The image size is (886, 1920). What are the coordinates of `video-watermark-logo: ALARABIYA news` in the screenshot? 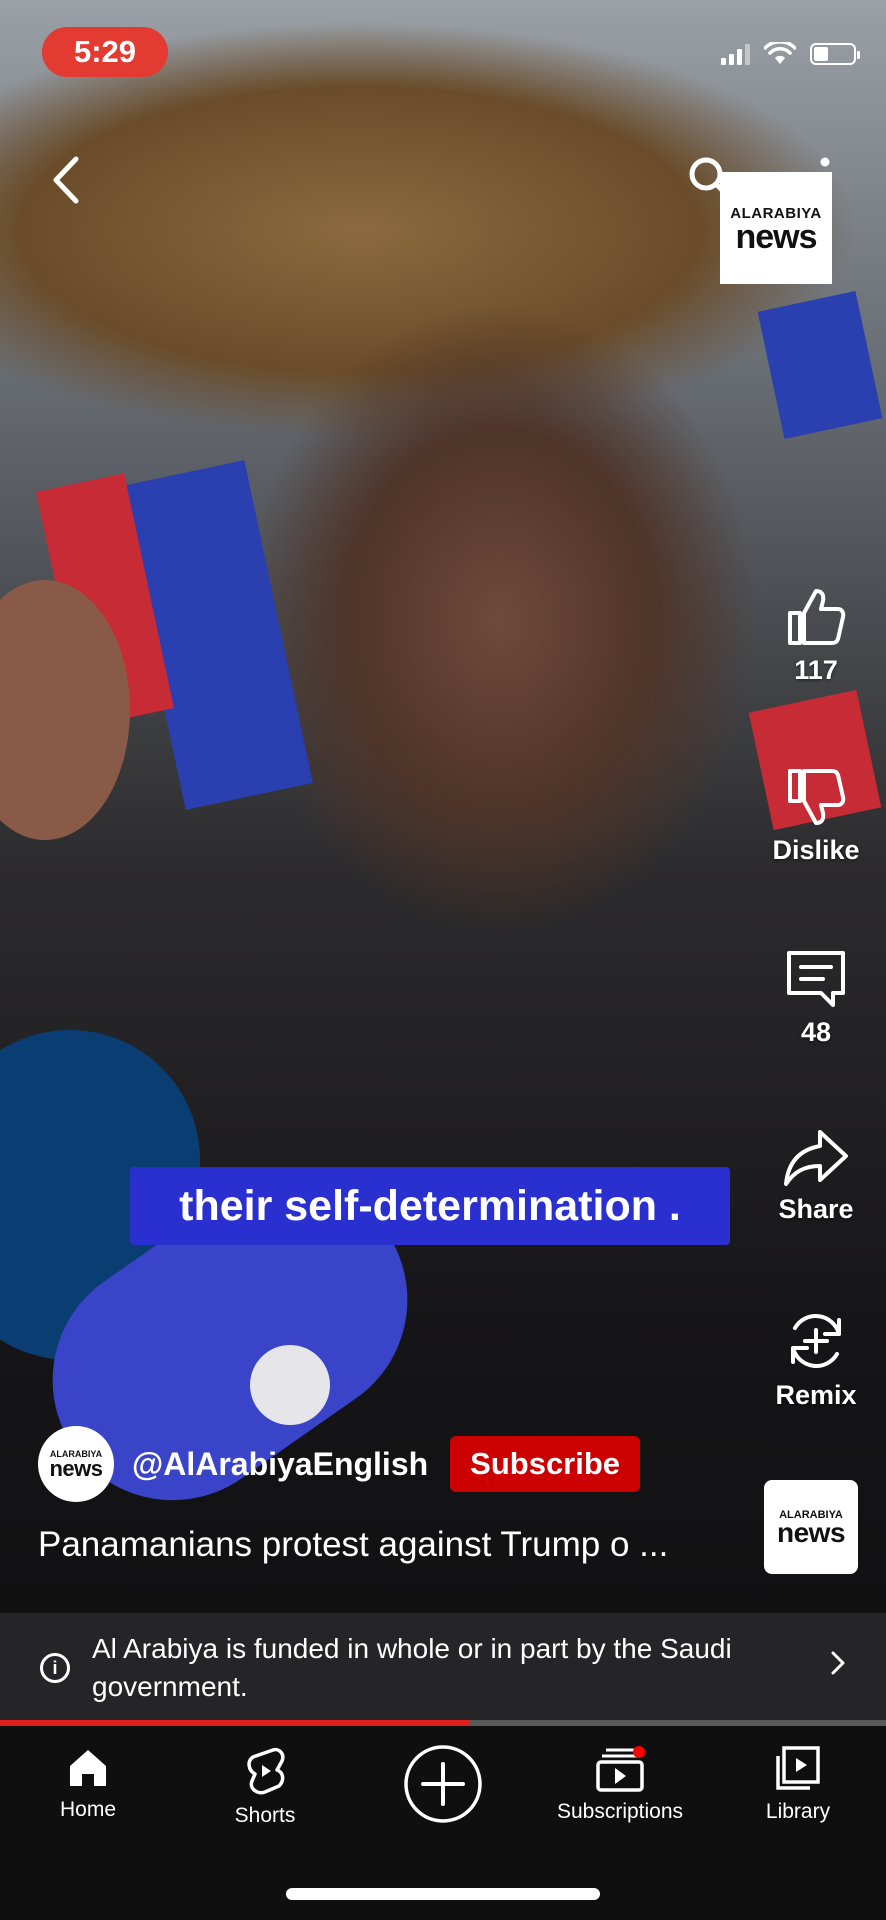 It's located at (776, 228).